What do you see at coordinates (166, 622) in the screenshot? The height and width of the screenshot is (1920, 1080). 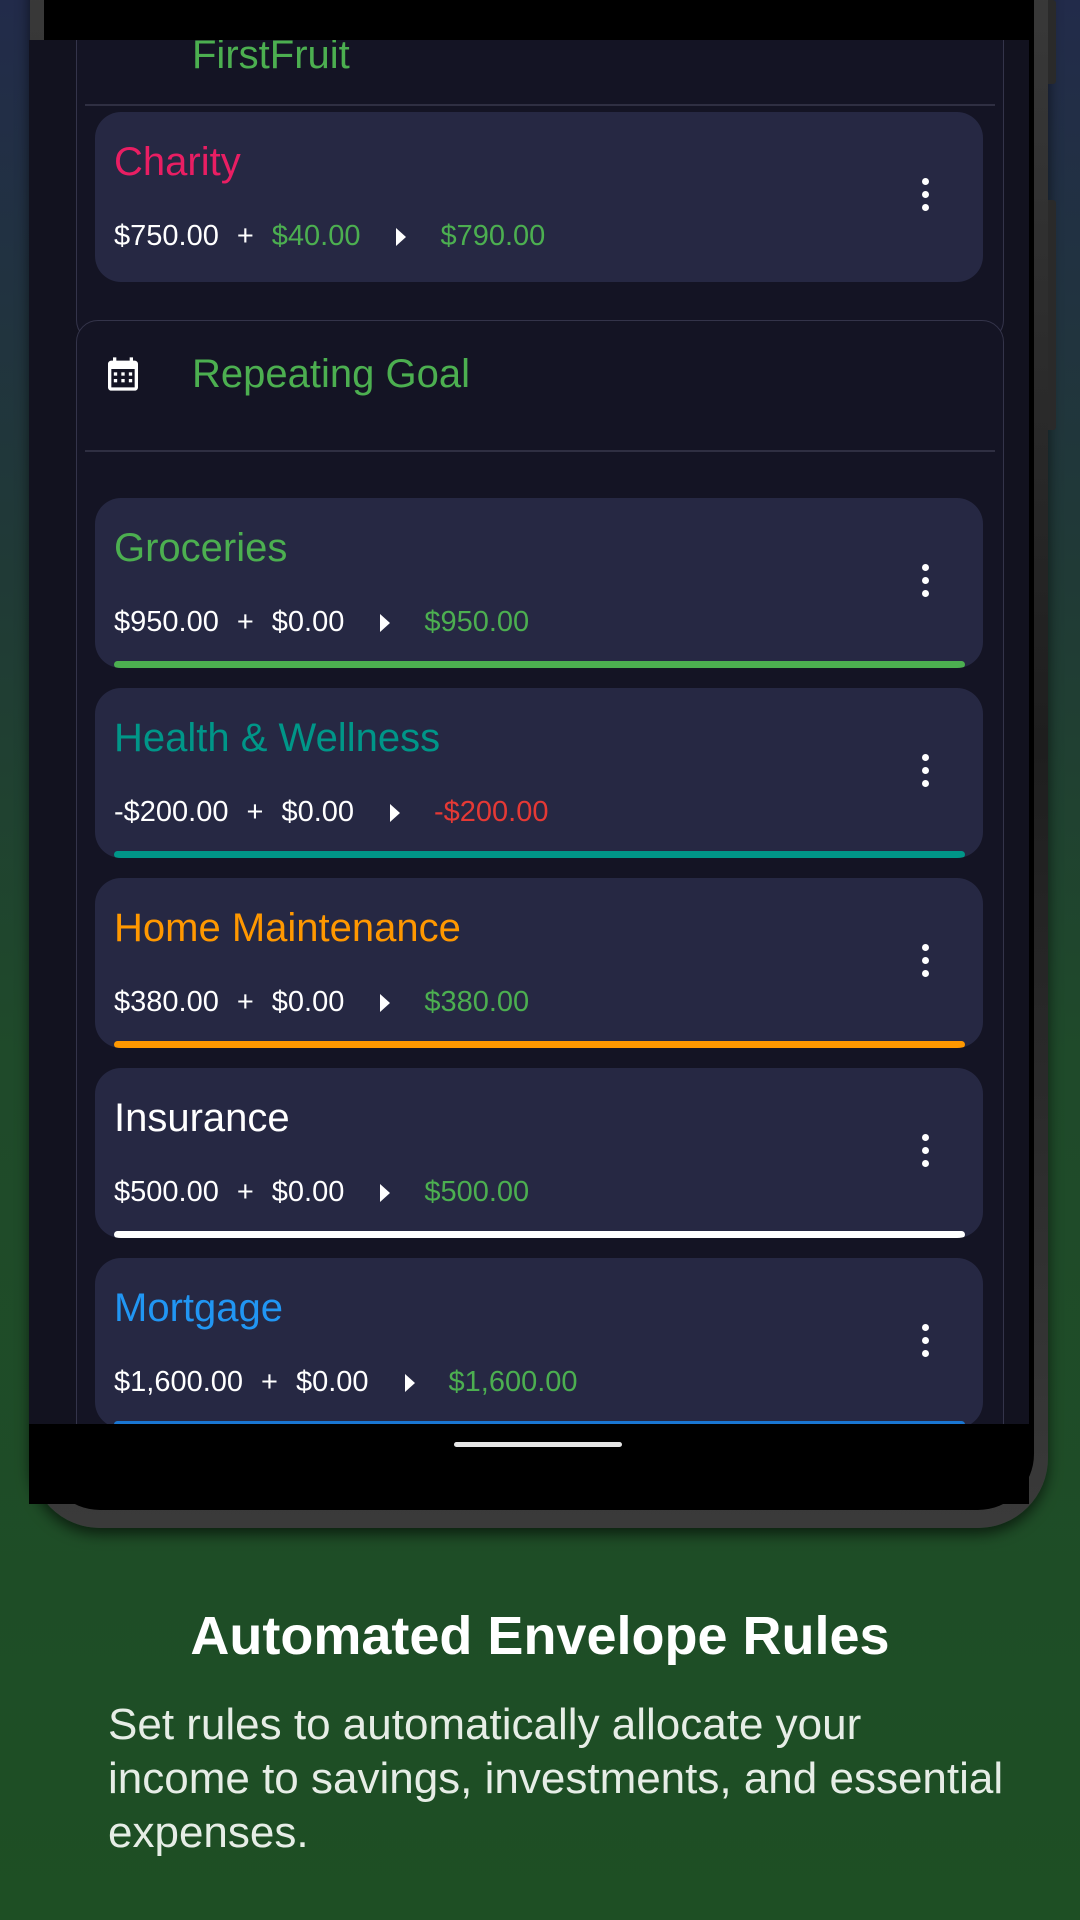 I see `envelope-balance: $950.00` at bounding box center [166, 622].